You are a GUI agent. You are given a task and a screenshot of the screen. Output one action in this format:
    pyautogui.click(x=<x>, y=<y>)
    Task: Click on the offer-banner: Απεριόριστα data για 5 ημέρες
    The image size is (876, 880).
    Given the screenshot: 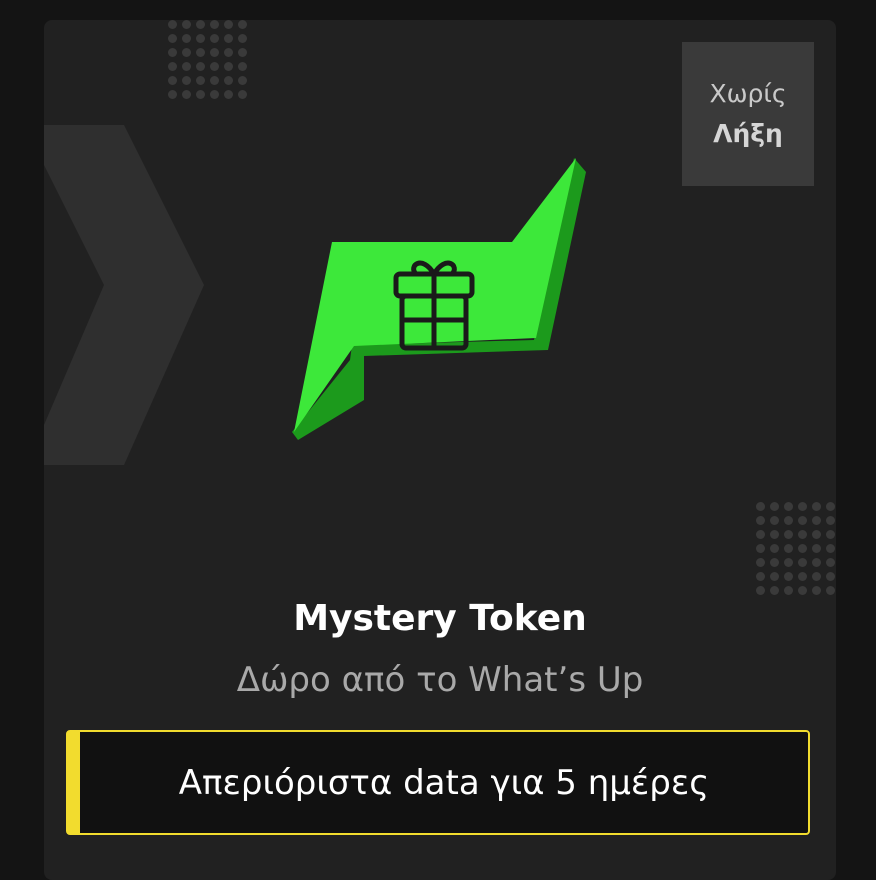 What is the action you would take?
    pyautogui.click(x=438, y=782)
    